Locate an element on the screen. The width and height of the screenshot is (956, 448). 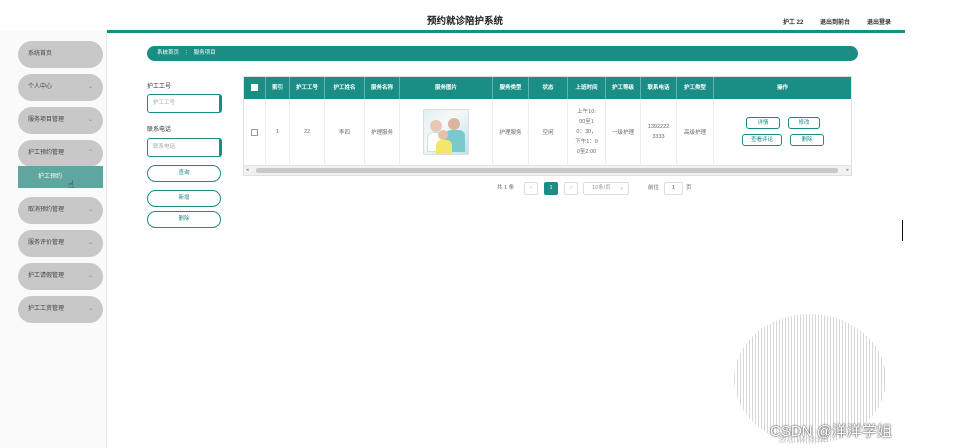
detail-button: 详情 is located at coordinates (763, 123).